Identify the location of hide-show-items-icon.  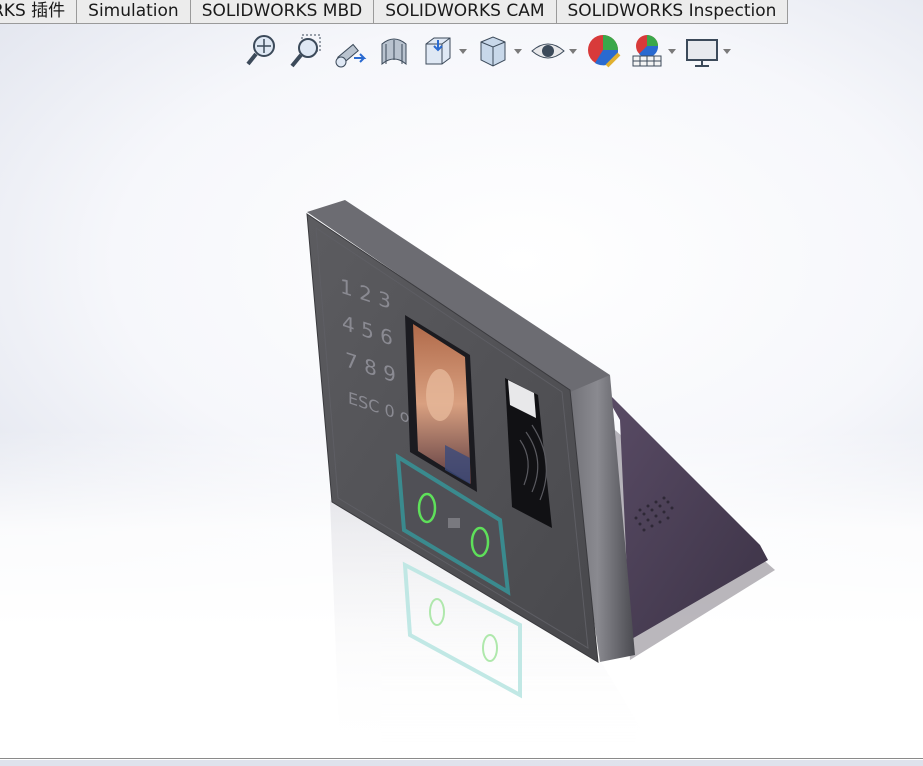
(548, 51).